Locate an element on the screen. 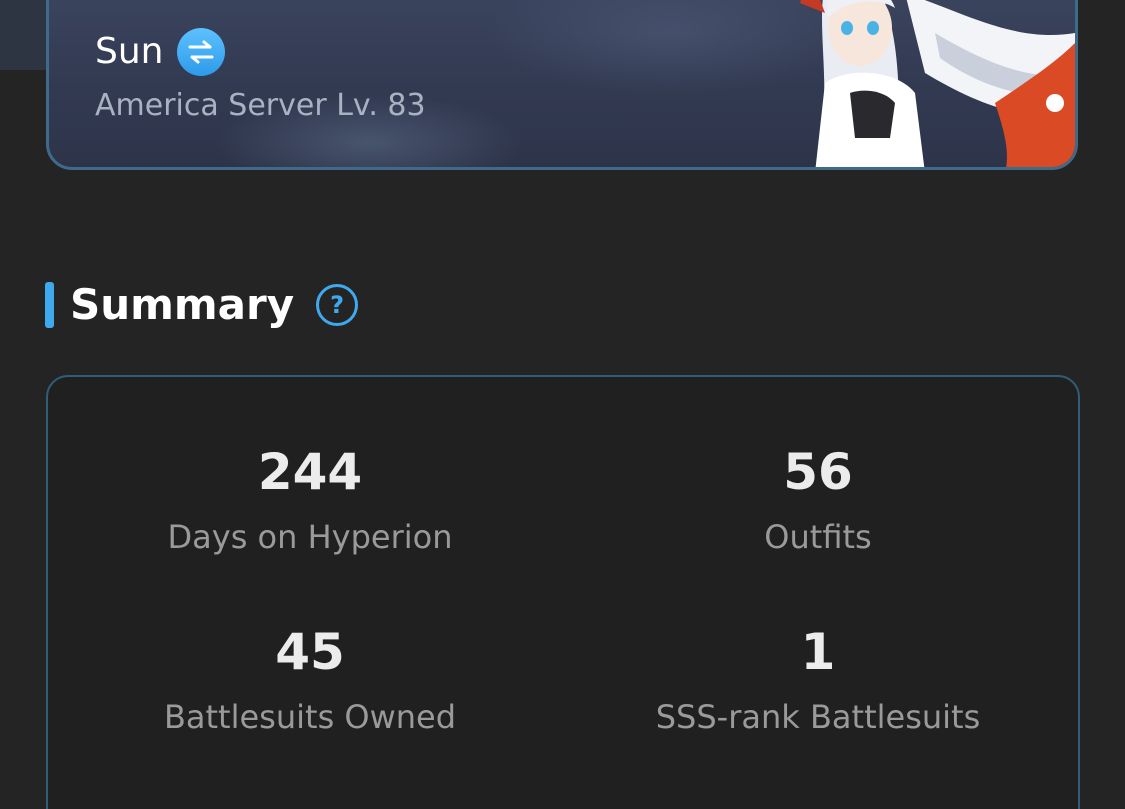 This screenshot has width=1125, height=809. player-name-row: Sun is located at coordinates (160, 52).